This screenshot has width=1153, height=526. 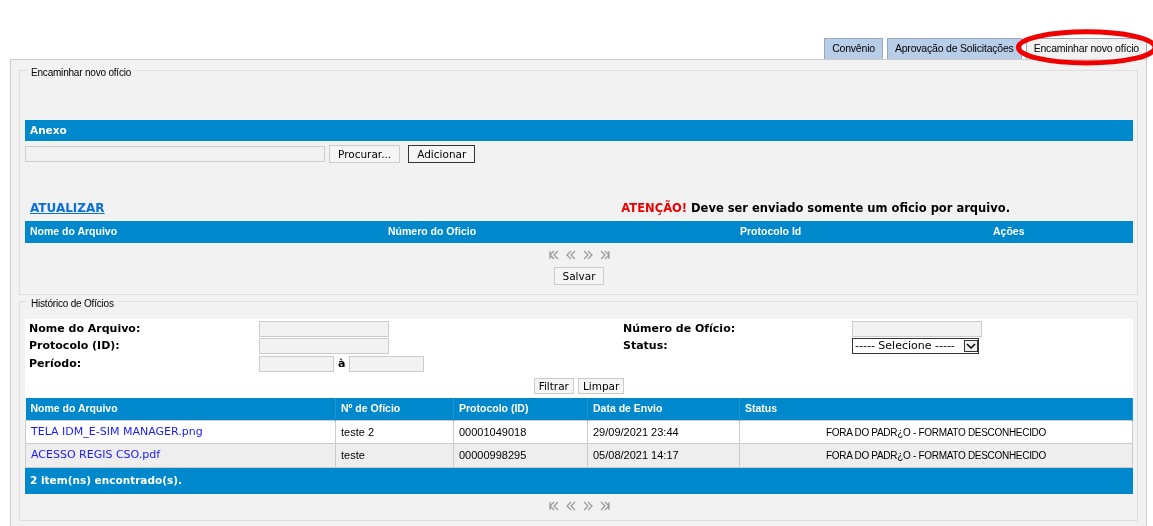 I want to click on field-label: Período:, so click(x=55, y=363).